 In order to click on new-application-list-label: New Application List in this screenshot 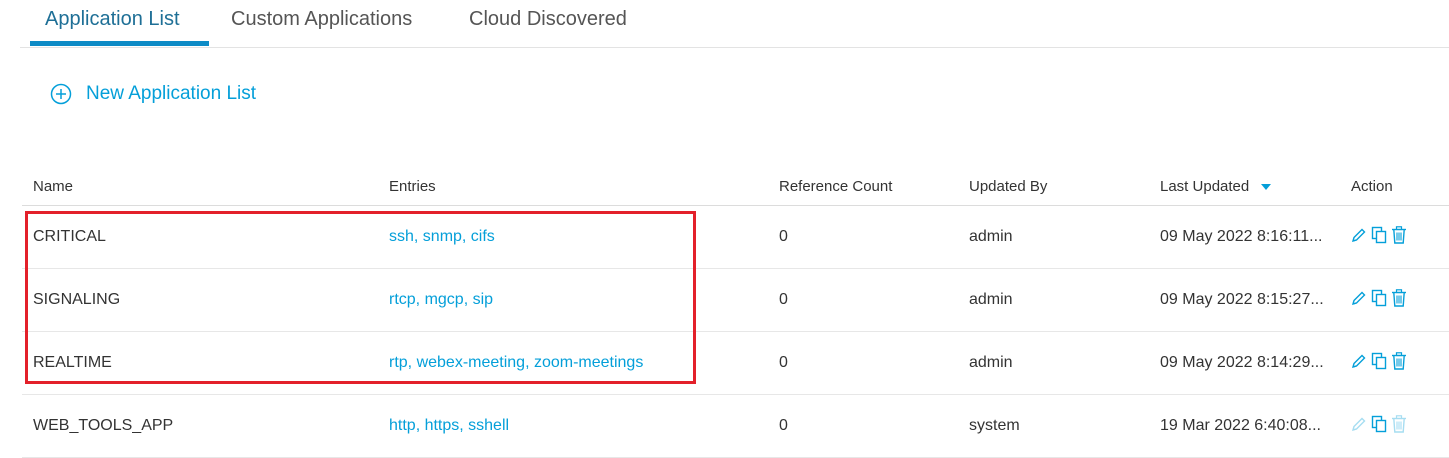, I will do `click(171, 93)`.